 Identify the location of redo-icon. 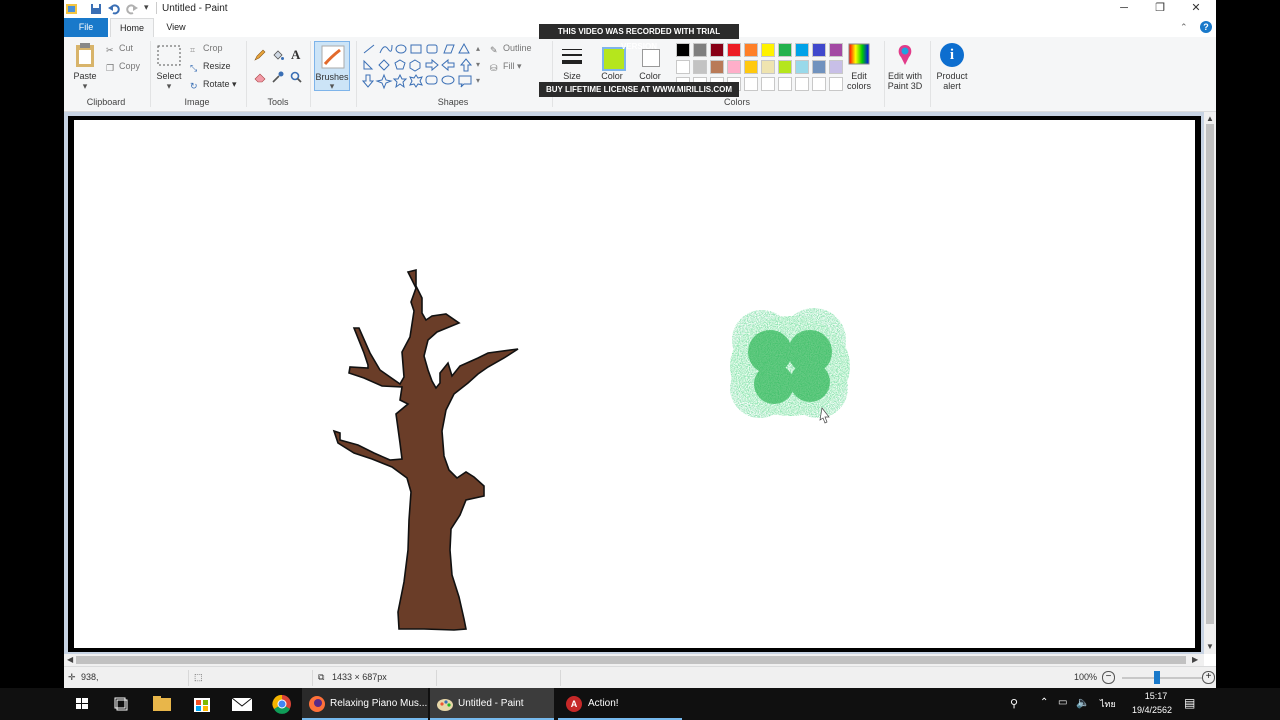
(132, 9).